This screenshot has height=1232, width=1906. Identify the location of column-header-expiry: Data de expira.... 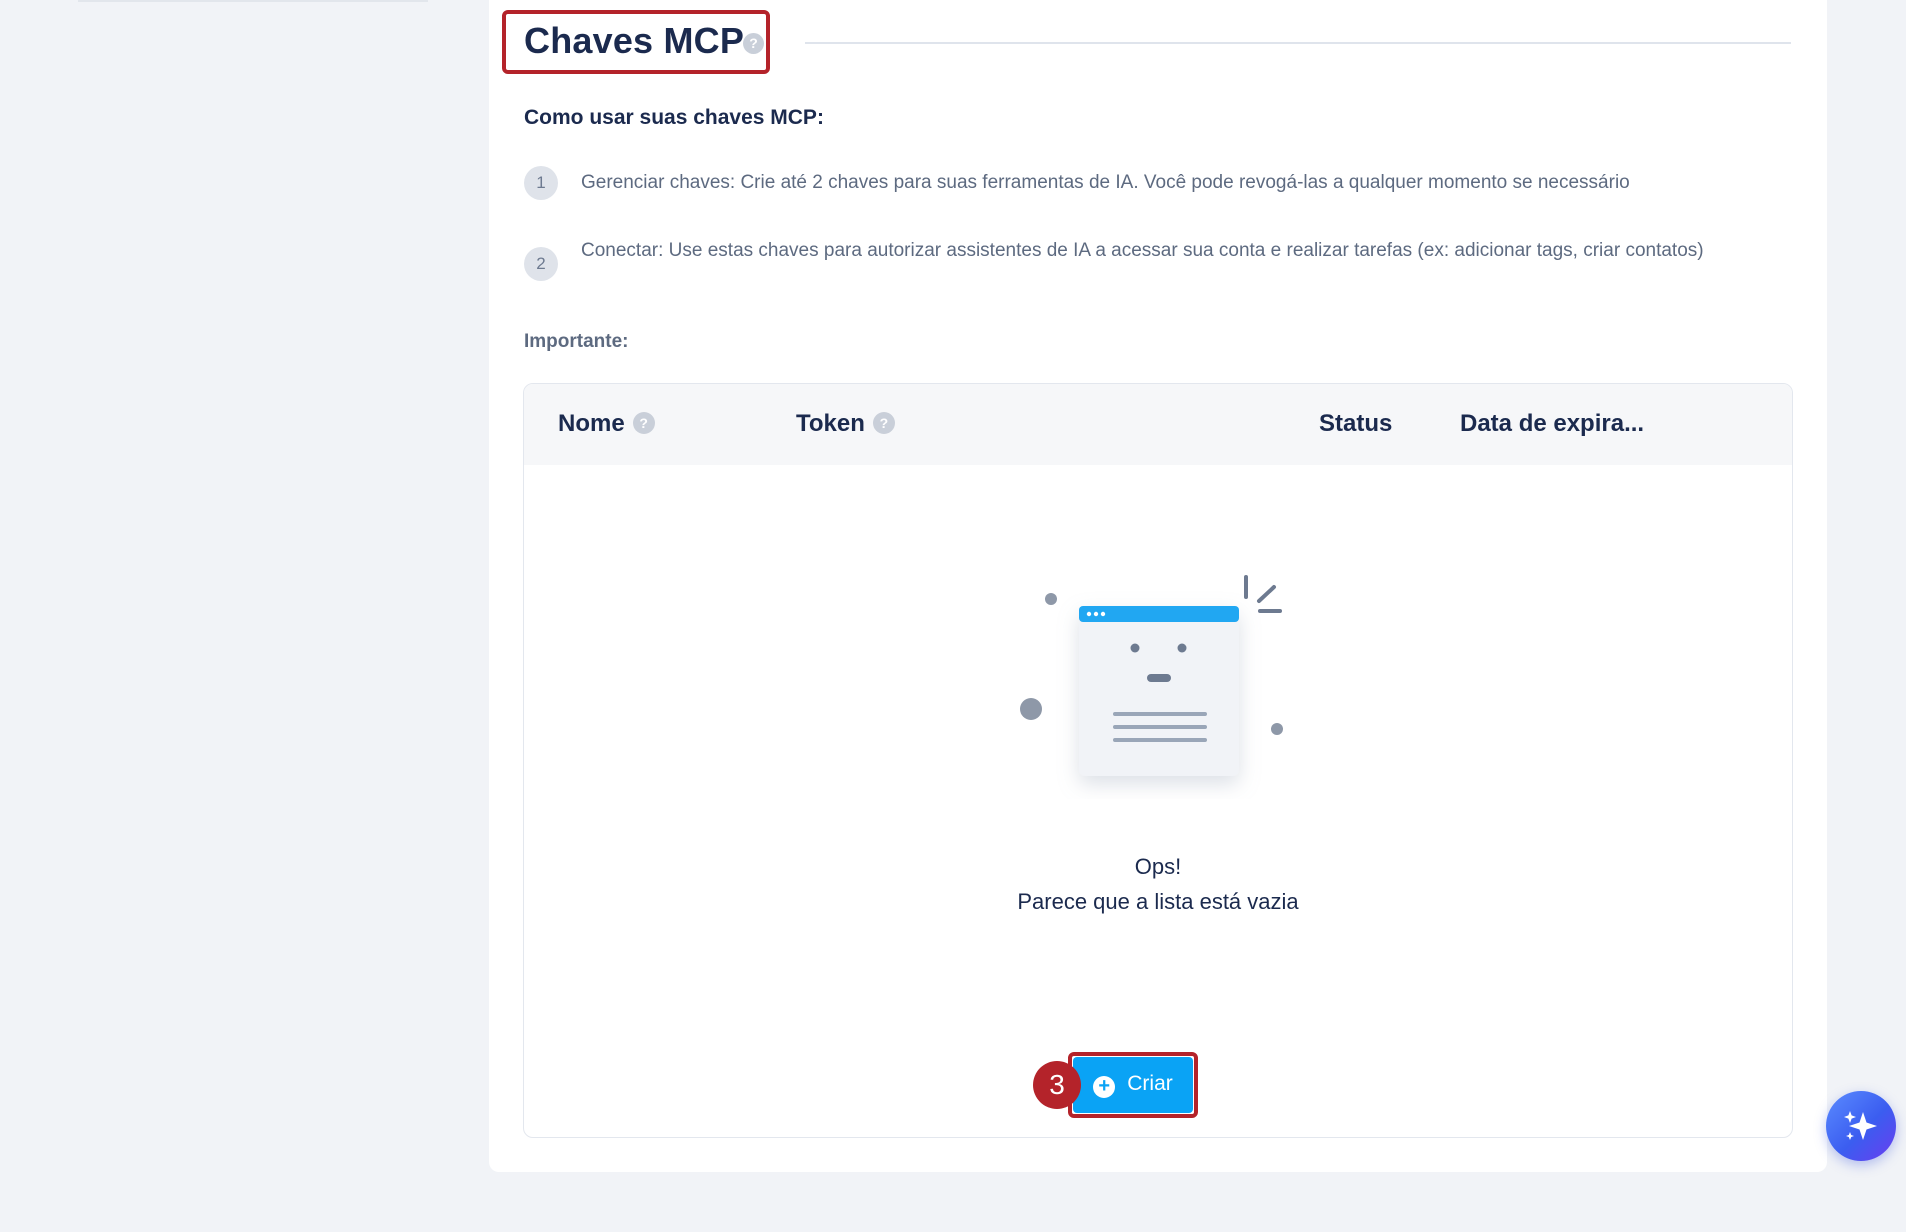
(1552, 424).